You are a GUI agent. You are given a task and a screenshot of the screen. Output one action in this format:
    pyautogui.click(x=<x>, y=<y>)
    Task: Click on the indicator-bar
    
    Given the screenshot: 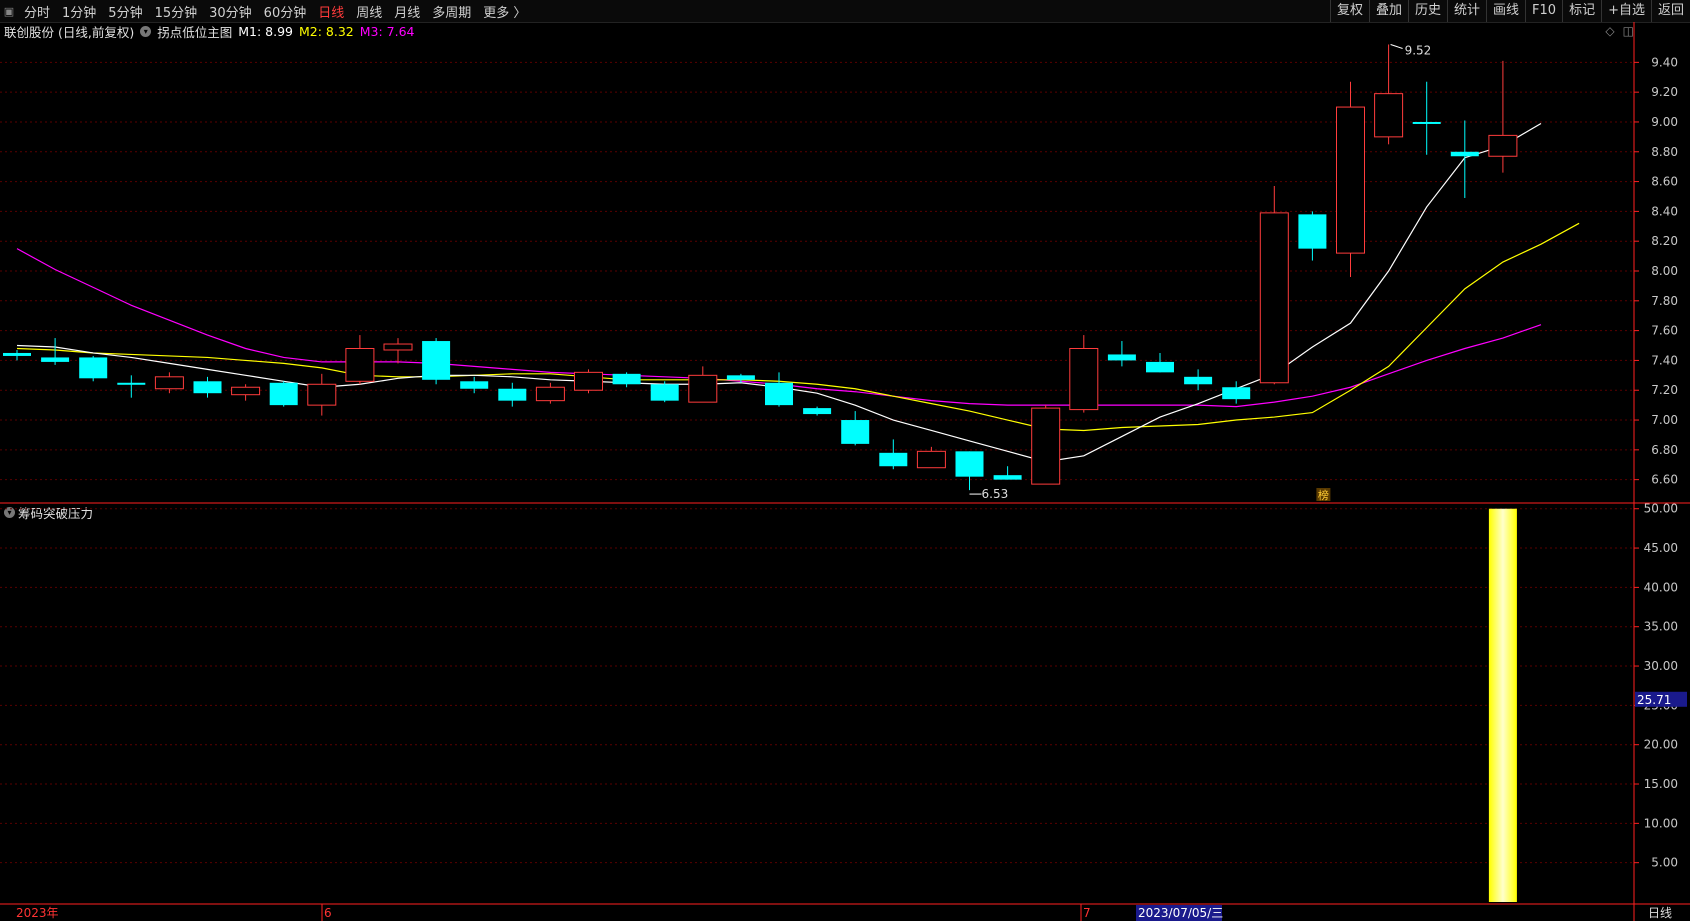 What is the action you would take?
    pyautogui.click(x=1502, y=705)
    